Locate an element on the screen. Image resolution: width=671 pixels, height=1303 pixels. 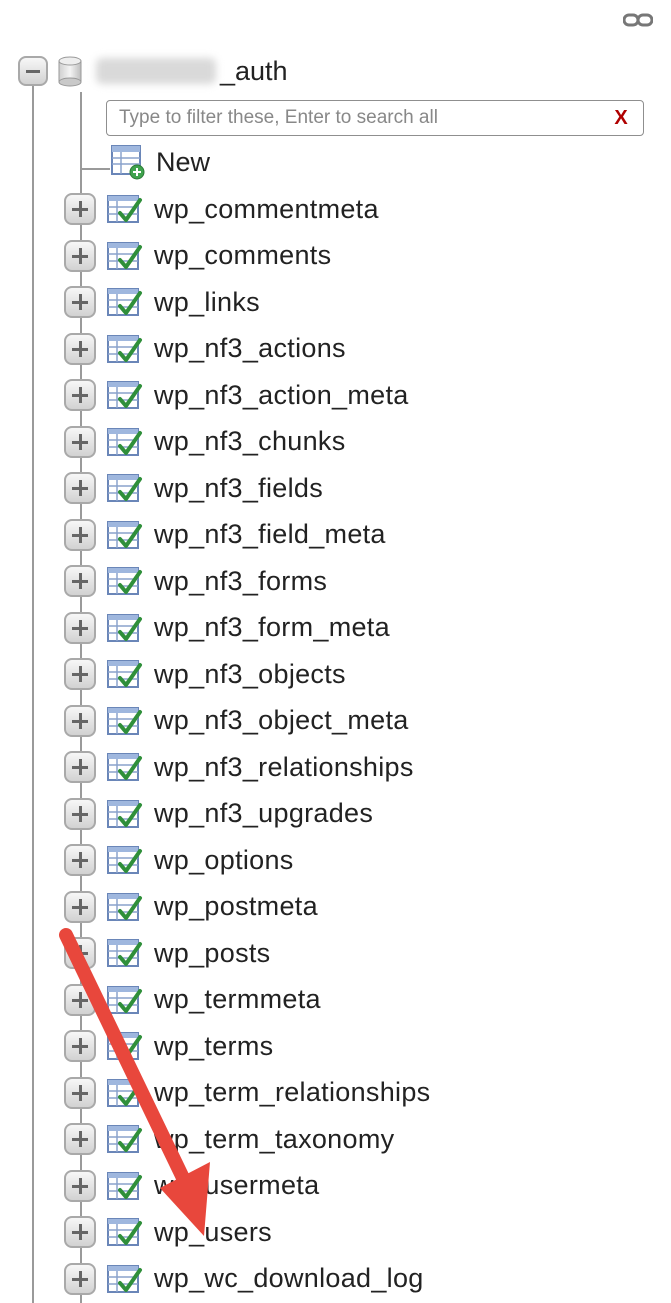
table-row: wp_links is located at coordinates (247, 302).